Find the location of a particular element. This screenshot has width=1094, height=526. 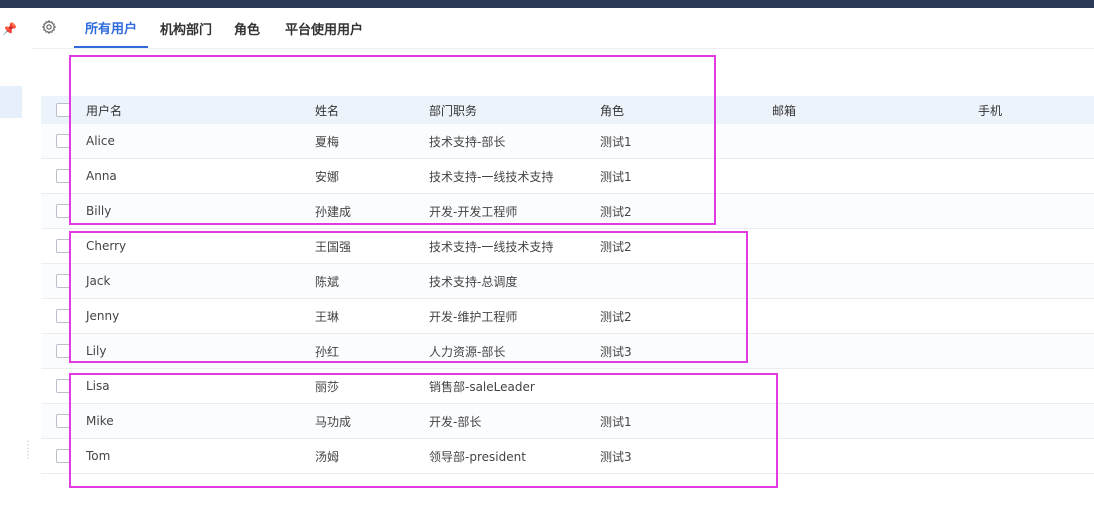

cell-username: Jack is located at coordinates (98, 281).